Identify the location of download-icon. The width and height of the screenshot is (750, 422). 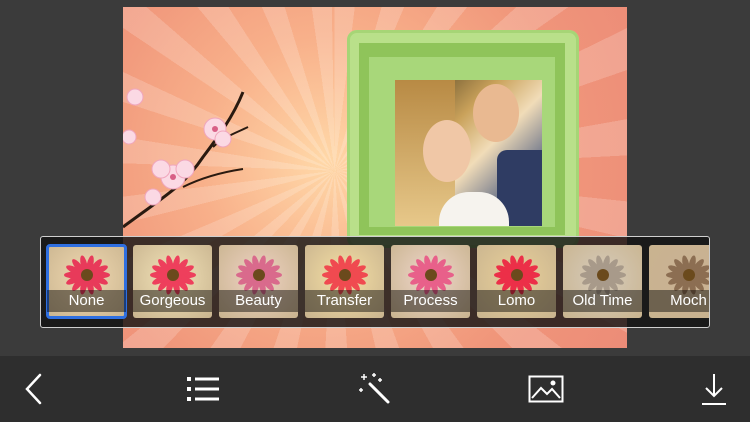
(714, 389).